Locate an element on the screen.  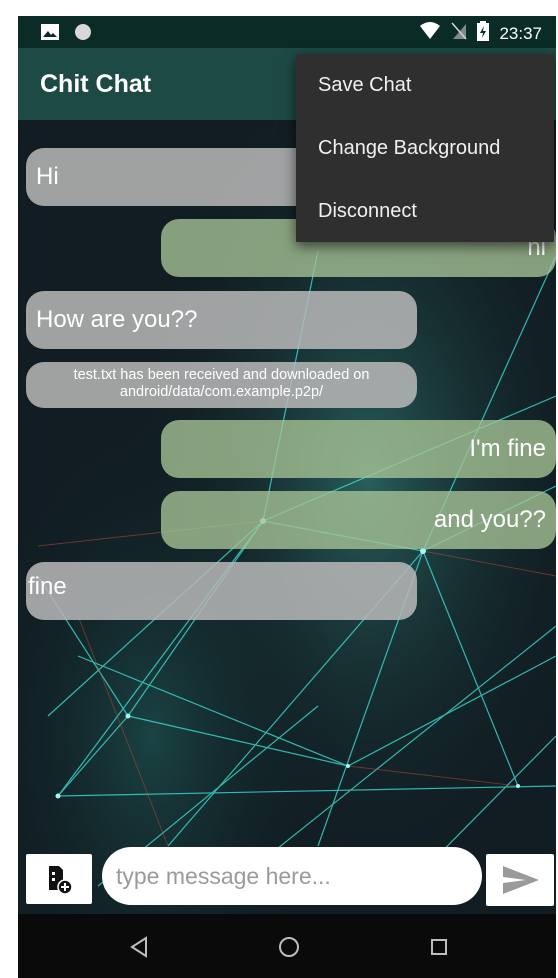
send-icon is located at coordinates (521, 882).